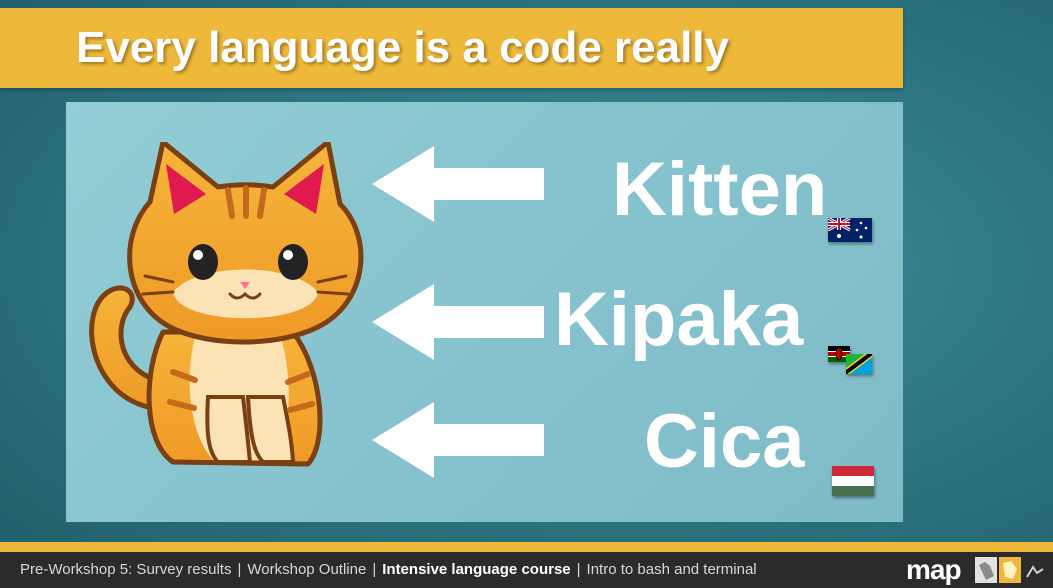 The width and height of the screenshot is (1053, 588). Describe the element at coordinates (306, 569) in the screenshot. I see `footer-item-workshop-outline: Workshop Outline` at that location.